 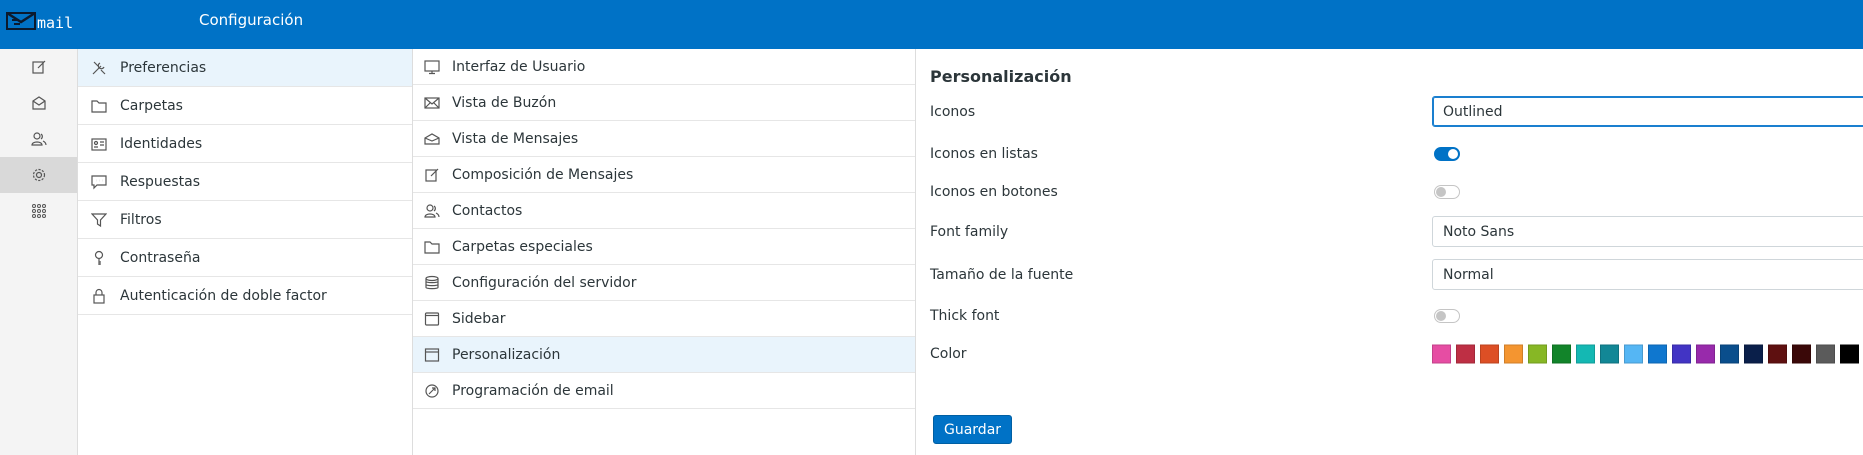 I want to click on row-font-size: Tamaño de la fuente Normal, so click(x=1396, y=274).